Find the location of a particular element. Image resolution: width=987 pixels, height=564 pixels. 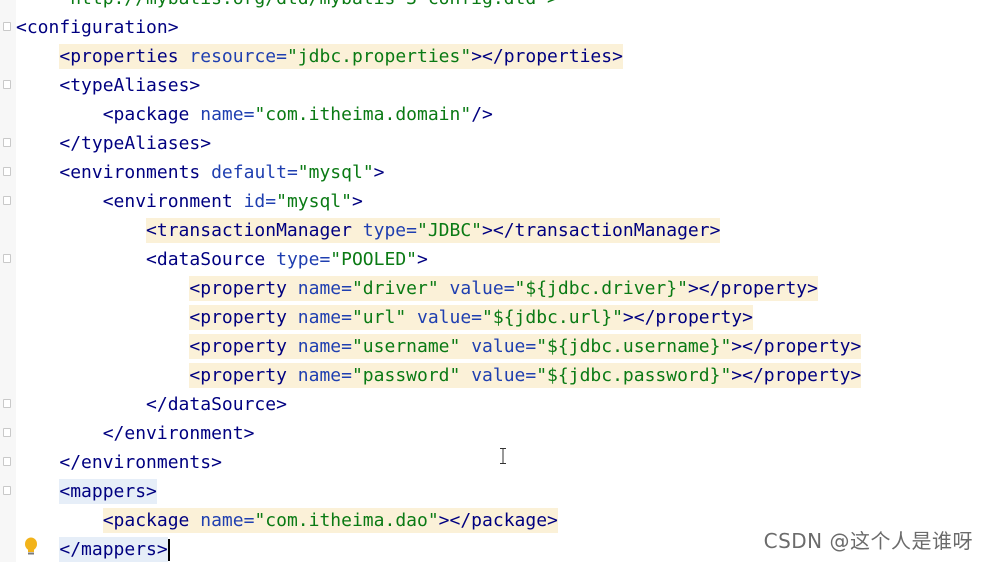

tag-close: ></transactionManager> is located at coordinates (601, 230).